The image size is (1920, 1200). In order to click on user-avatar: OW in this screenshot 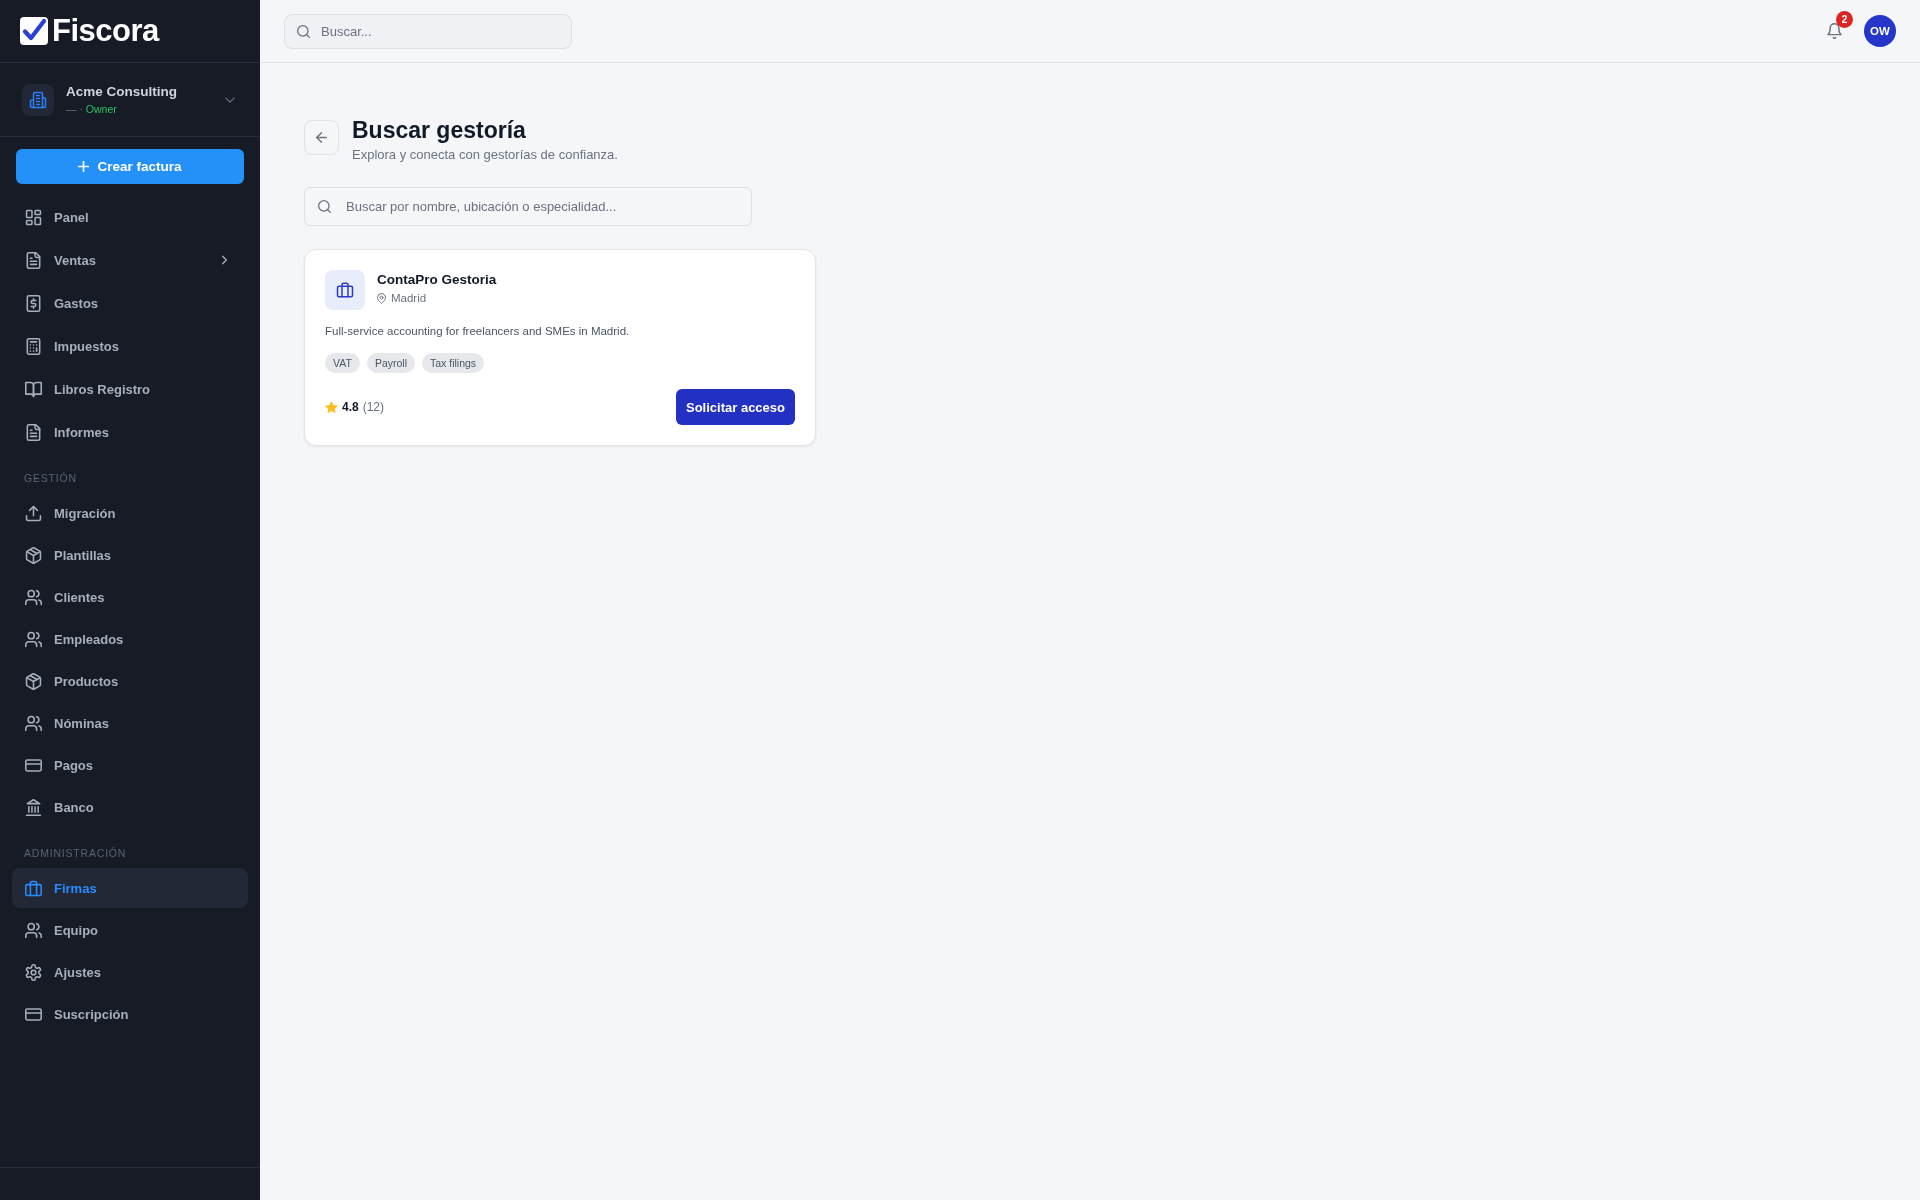, I will do `click(1880, 31)`.